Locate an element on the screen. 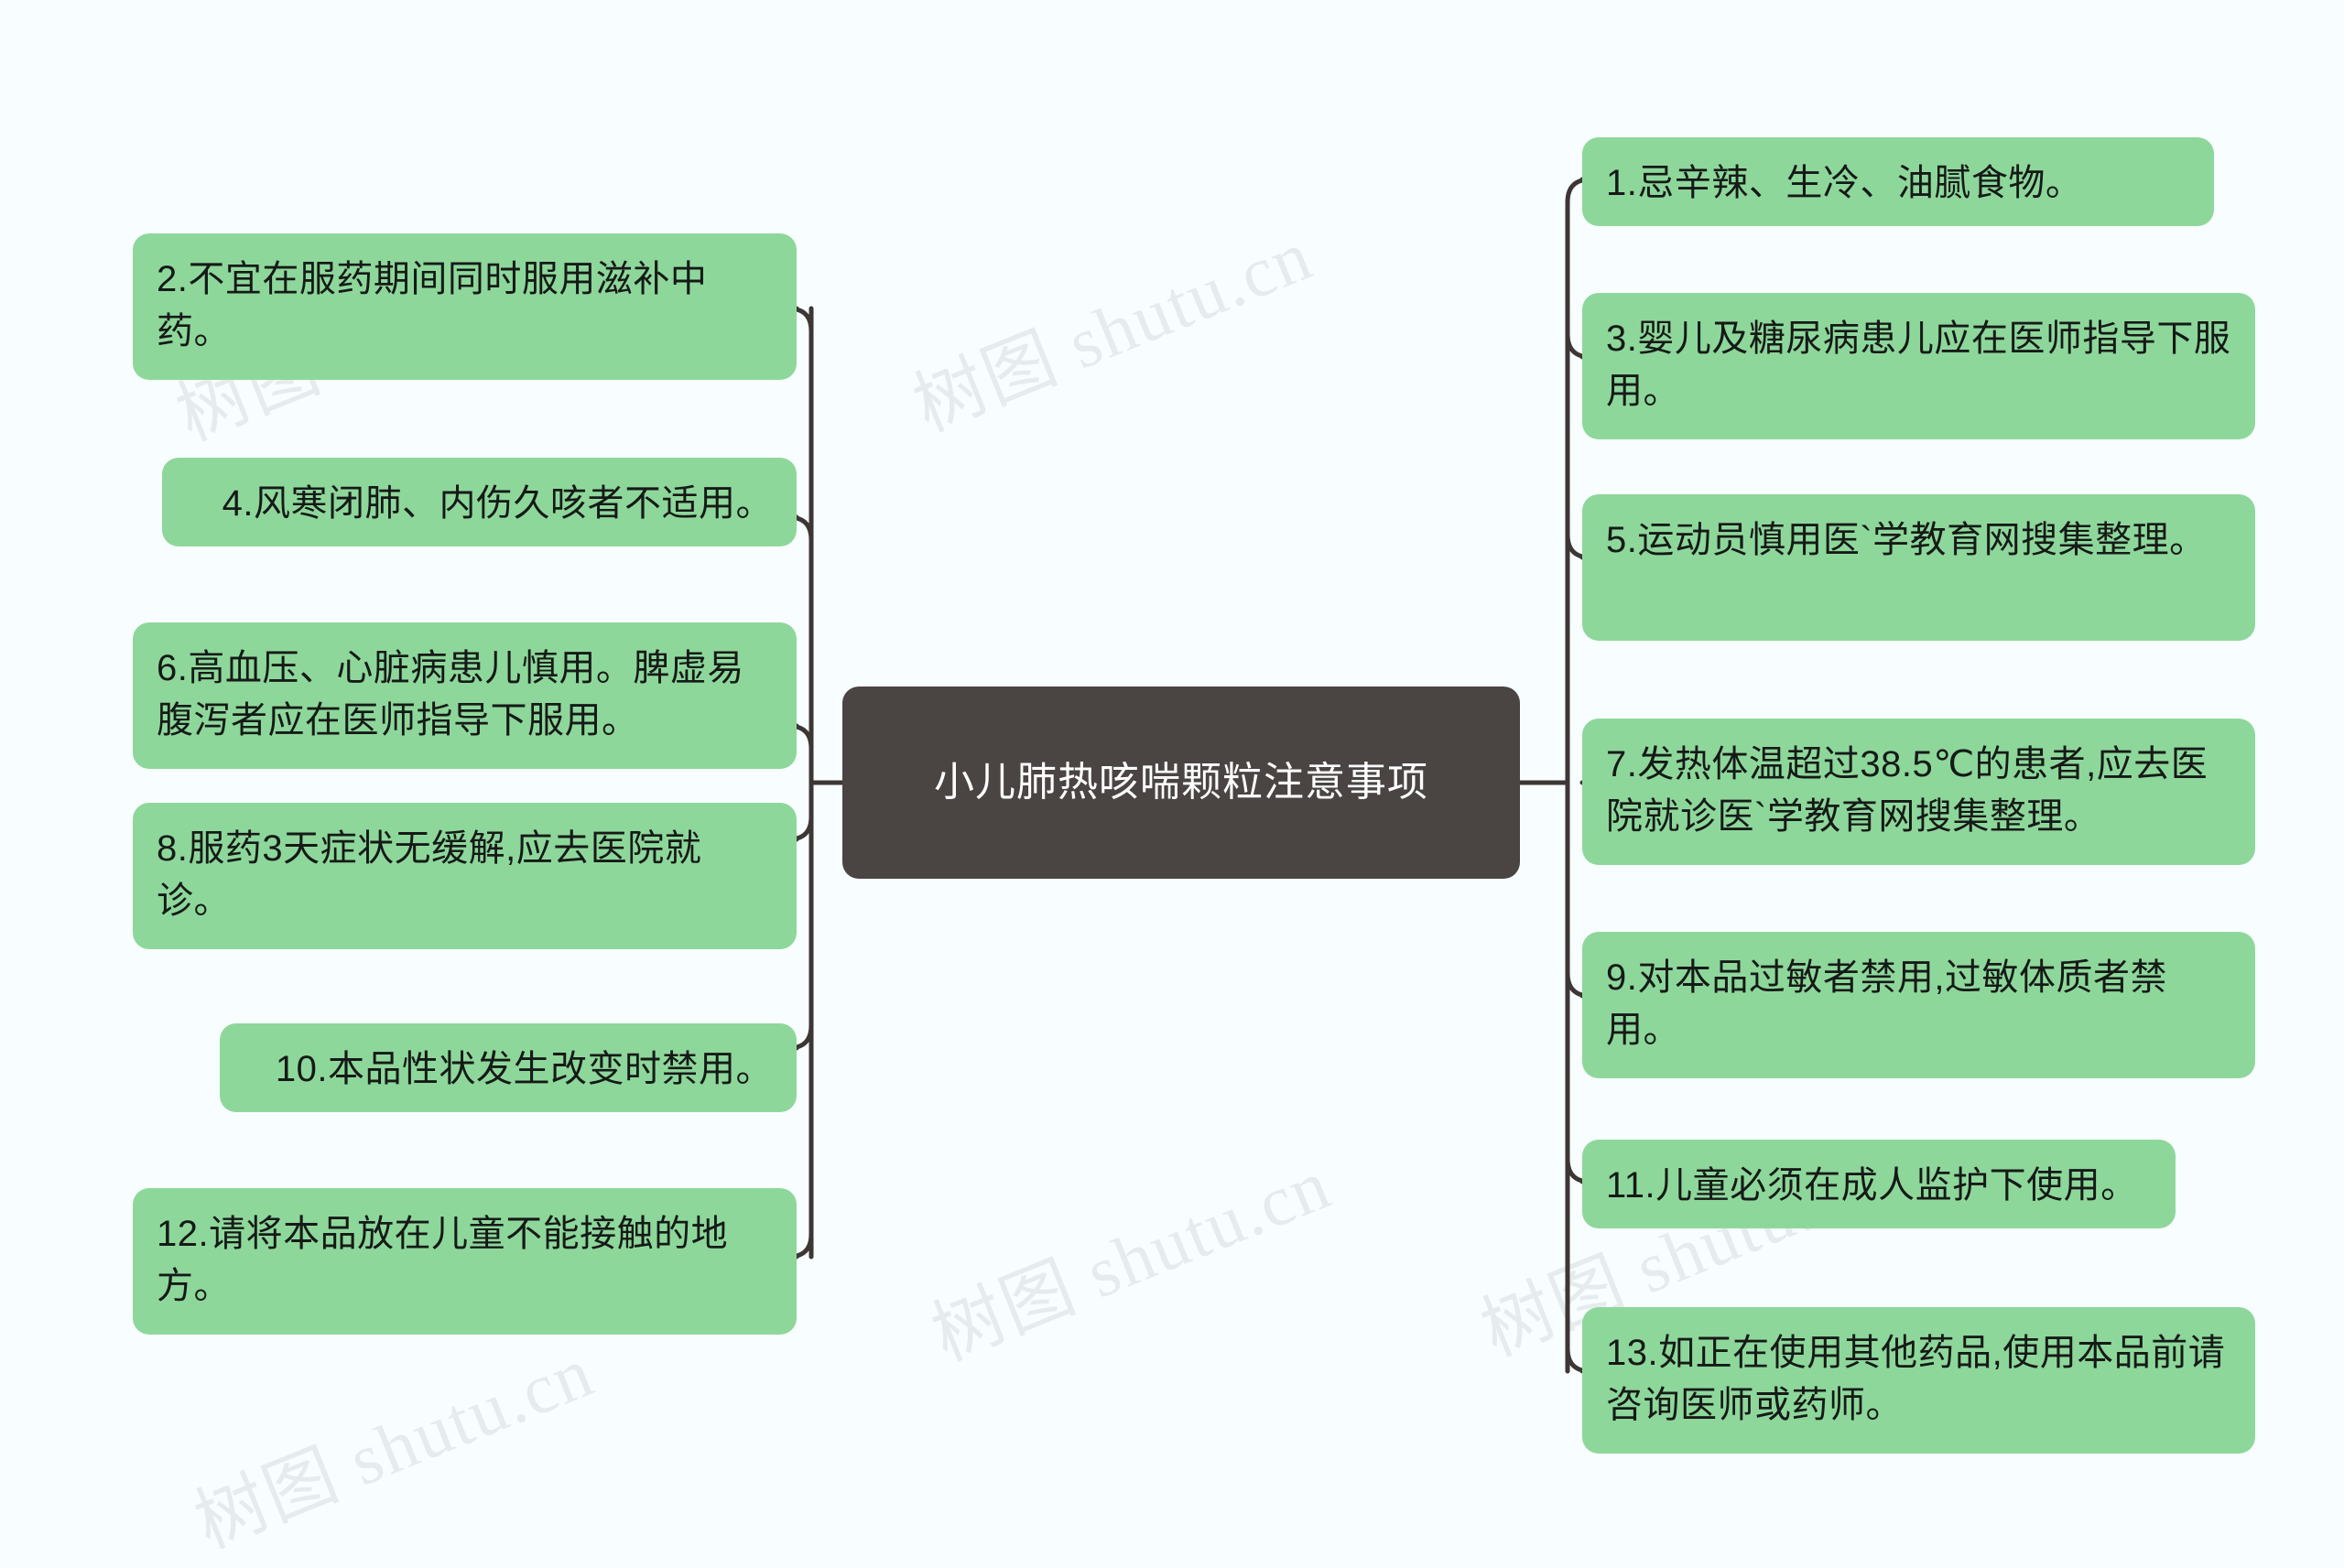  node-label: 13.如正在使用其他药品,使用本品前请咨询医师或药师。 is located at coordinates (1916, 1379).